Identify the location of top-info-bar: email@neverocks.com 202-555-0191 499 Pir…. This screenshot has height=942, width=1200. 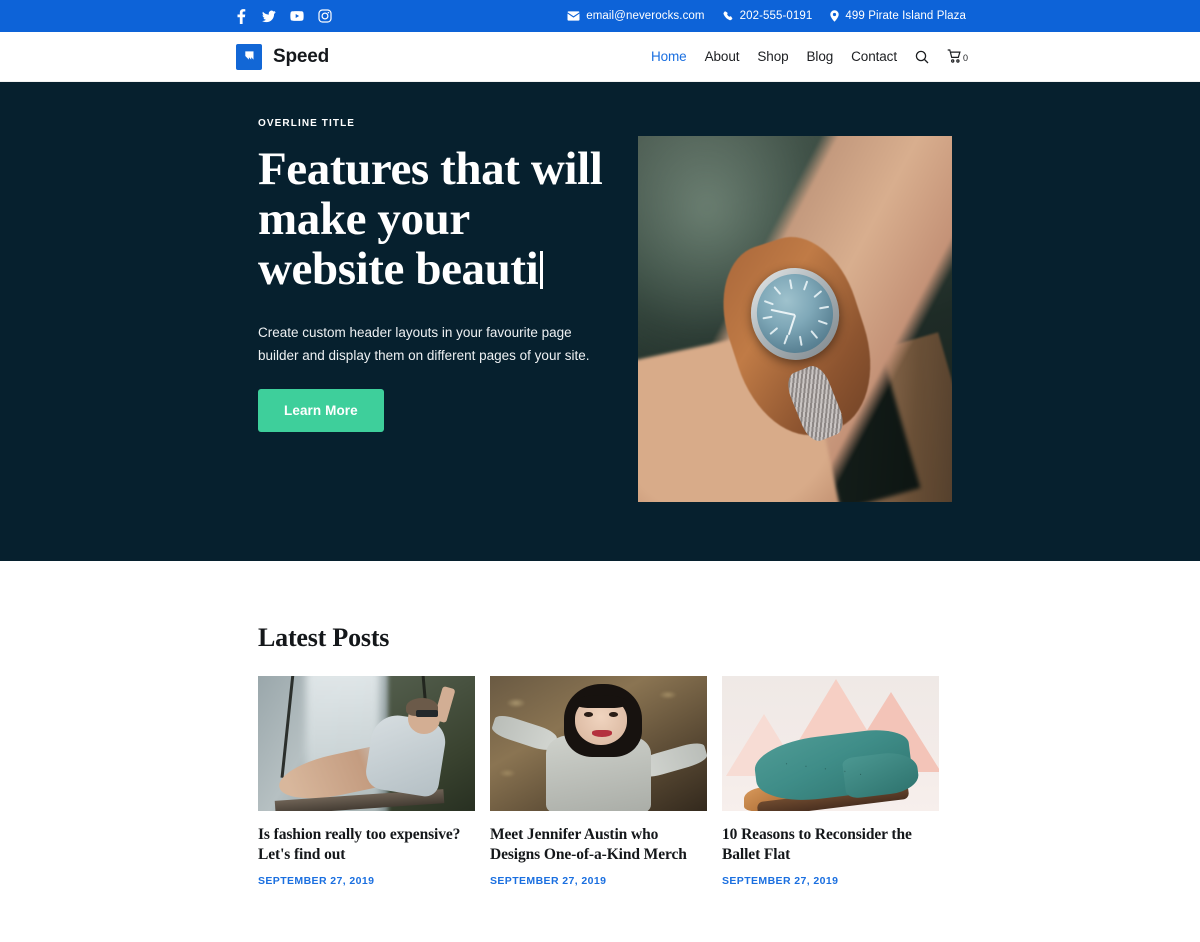
(600, 16).